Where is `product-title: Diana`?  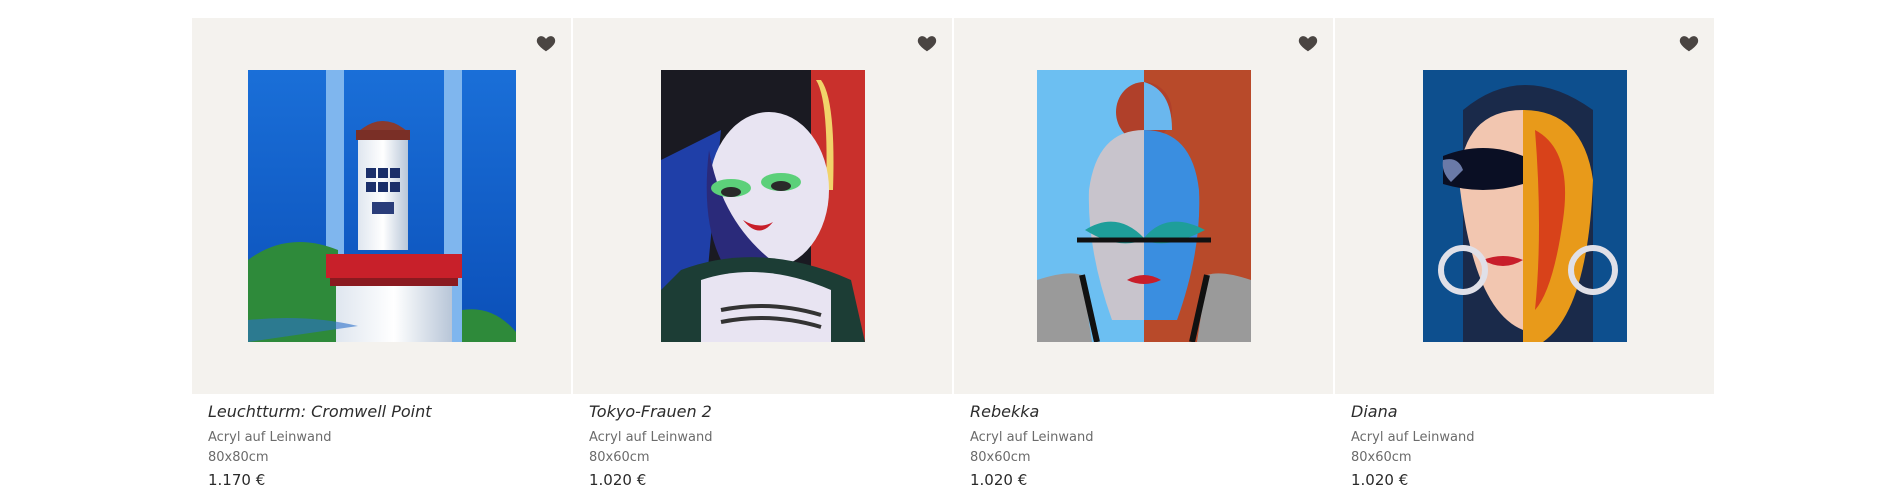
product-title: Diana is located at coordinates (1524, 411).